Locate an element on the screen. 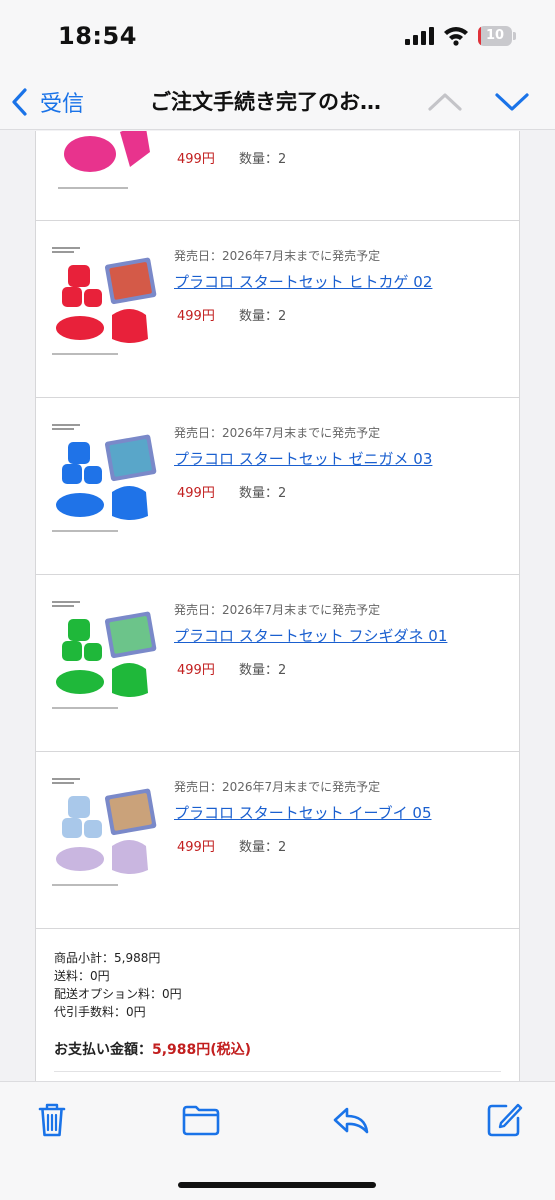 Image resolution: width=555 pixels, height=1200 pixels. delivery-option-fee: 配送オプション料：0円 is located at coordinates (118, 994).